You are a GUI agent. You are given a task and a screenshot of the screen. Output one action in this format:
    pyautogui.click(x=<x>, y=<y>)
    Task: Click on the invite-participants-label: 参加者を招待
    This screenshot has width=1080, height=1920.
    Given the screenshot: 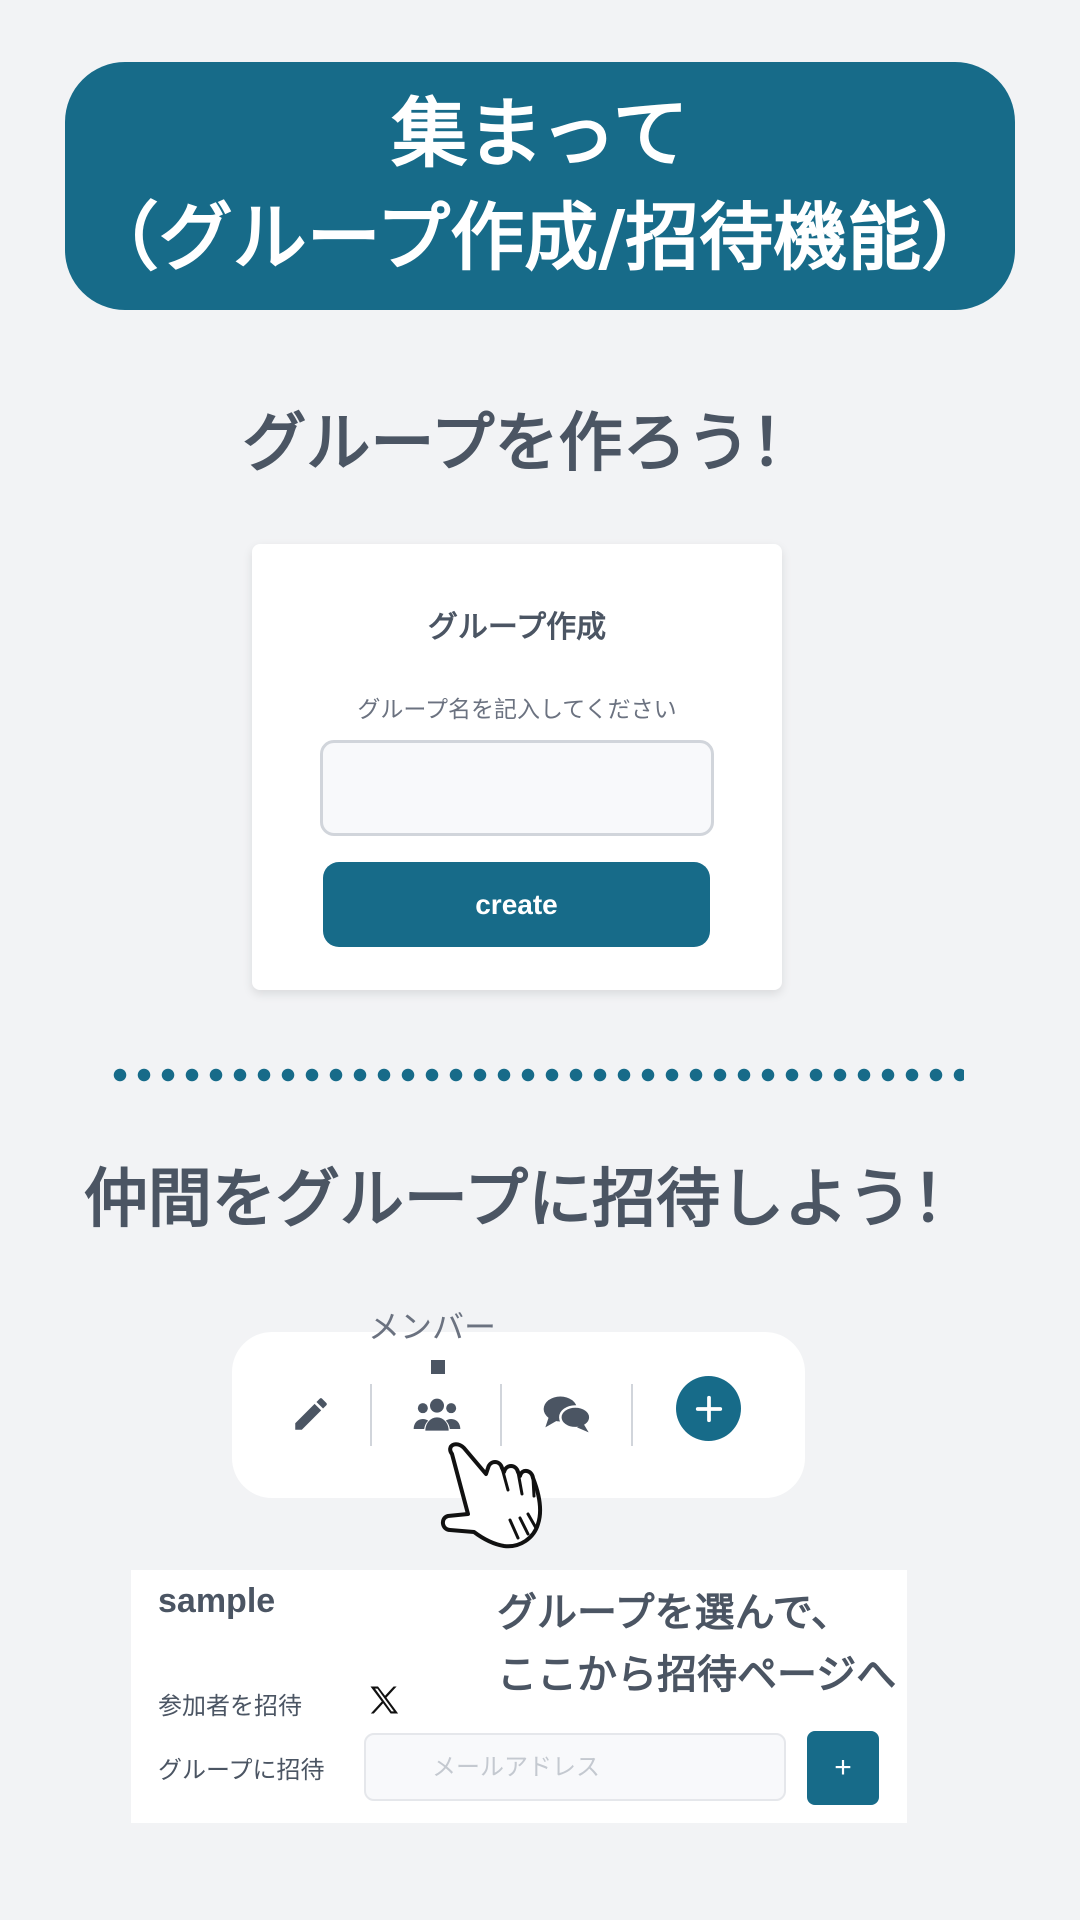 What is the action you would take?
    pyautogui.click(x=230, y=1706)
    